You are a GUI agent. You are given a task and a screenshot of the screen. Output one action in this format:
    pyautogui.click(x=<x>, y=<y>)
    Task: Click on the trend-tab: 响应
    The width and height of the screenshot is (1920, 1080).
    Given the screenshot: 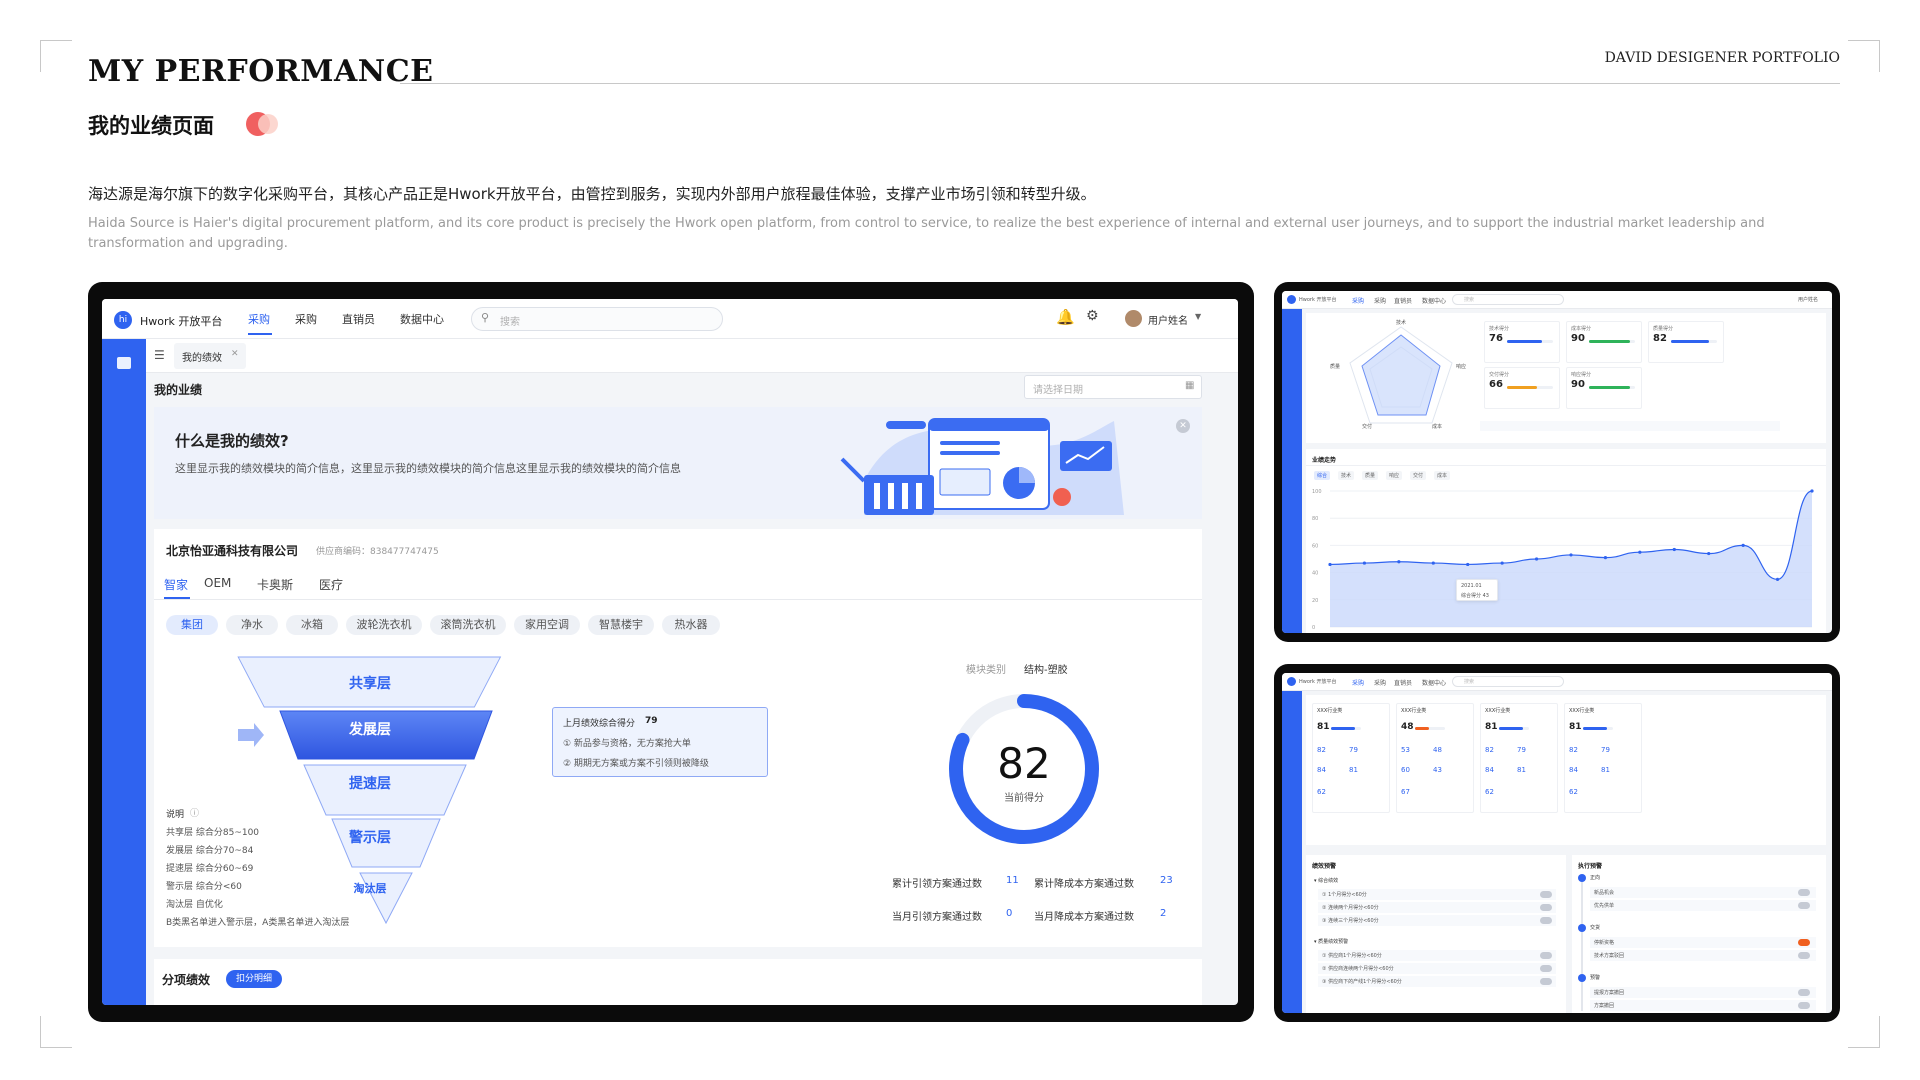 What is the action you would take?
    pyautogui.click(x=1394, y=475)
    